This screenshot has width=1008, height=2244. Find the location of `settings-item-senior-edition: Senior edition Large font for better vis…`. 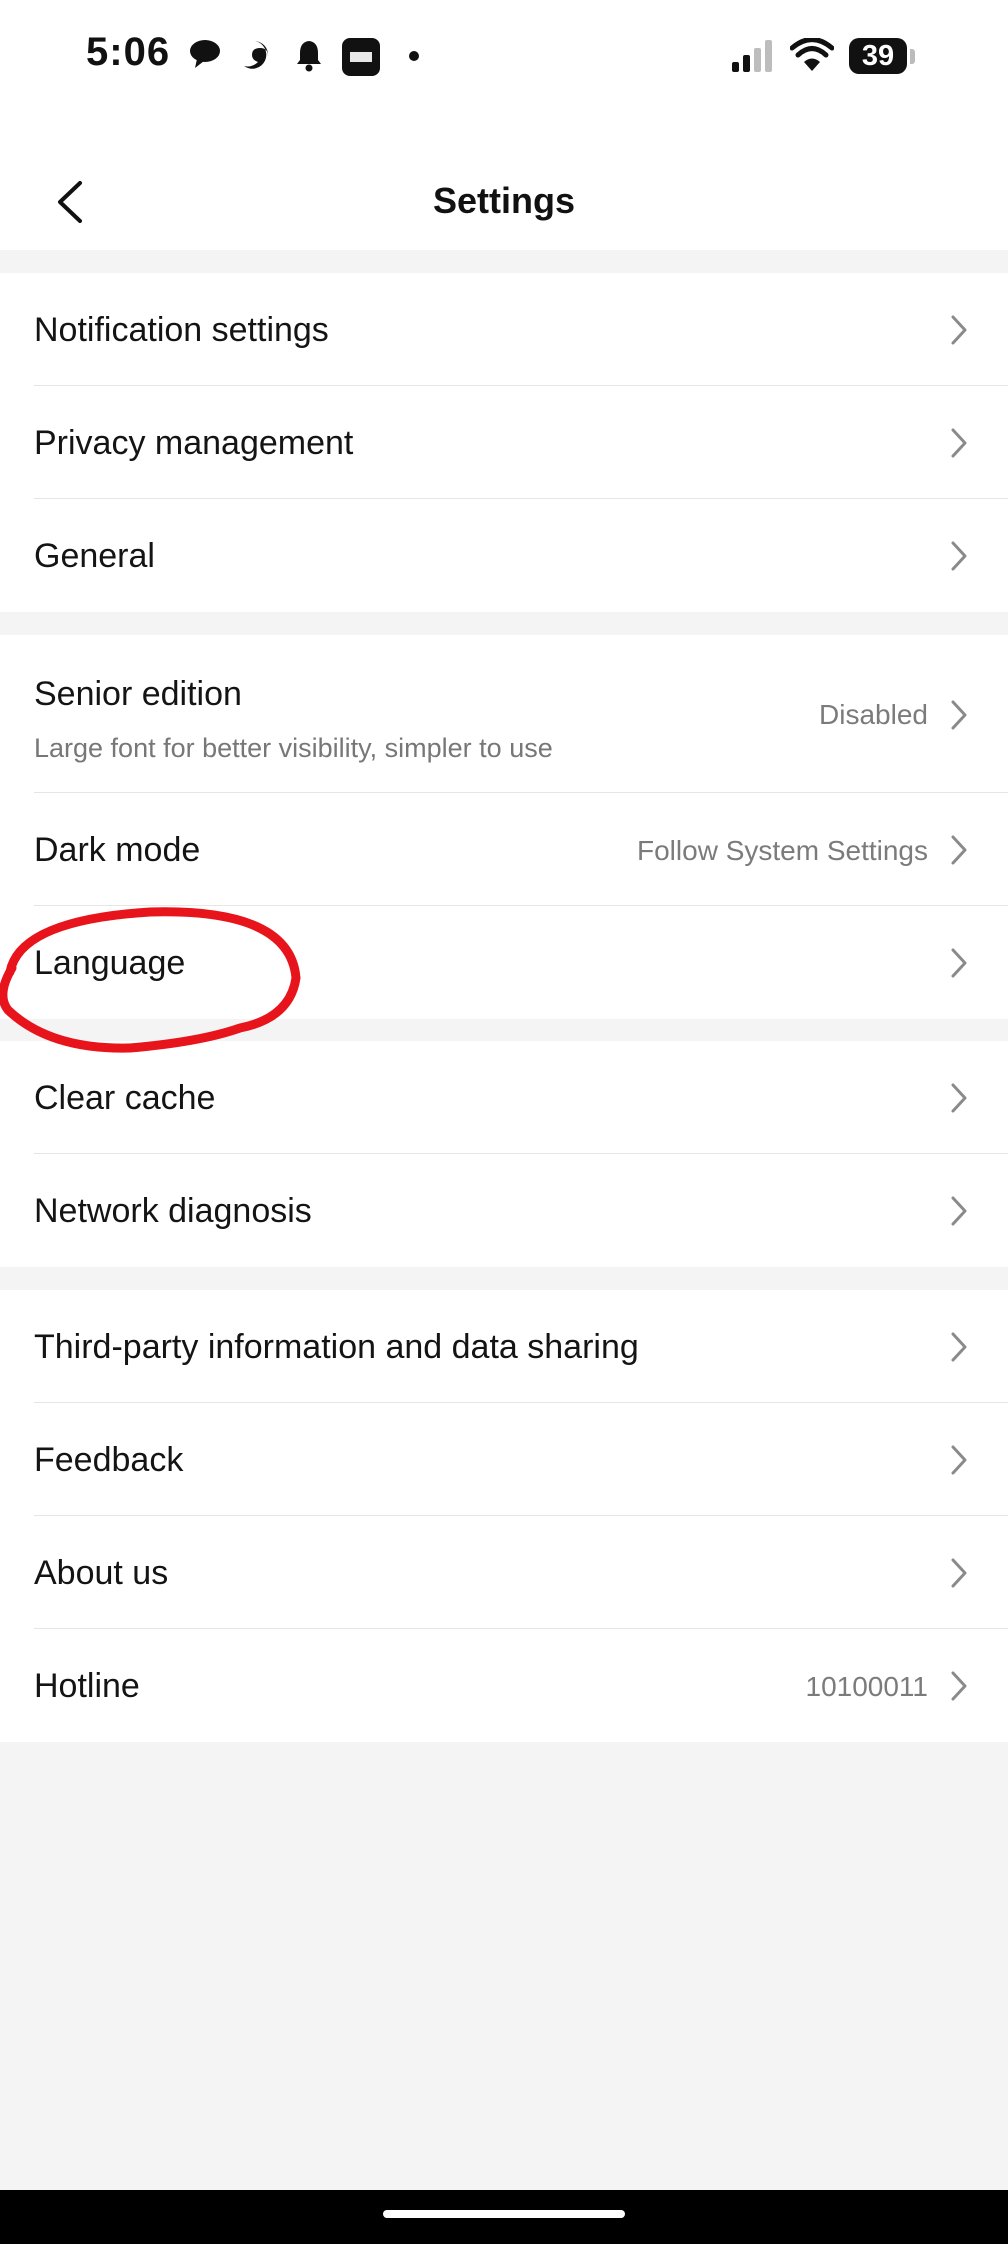

settings-item-senior-edition: Senior edition Large font for better vis… is located at coordinates (504, 714).